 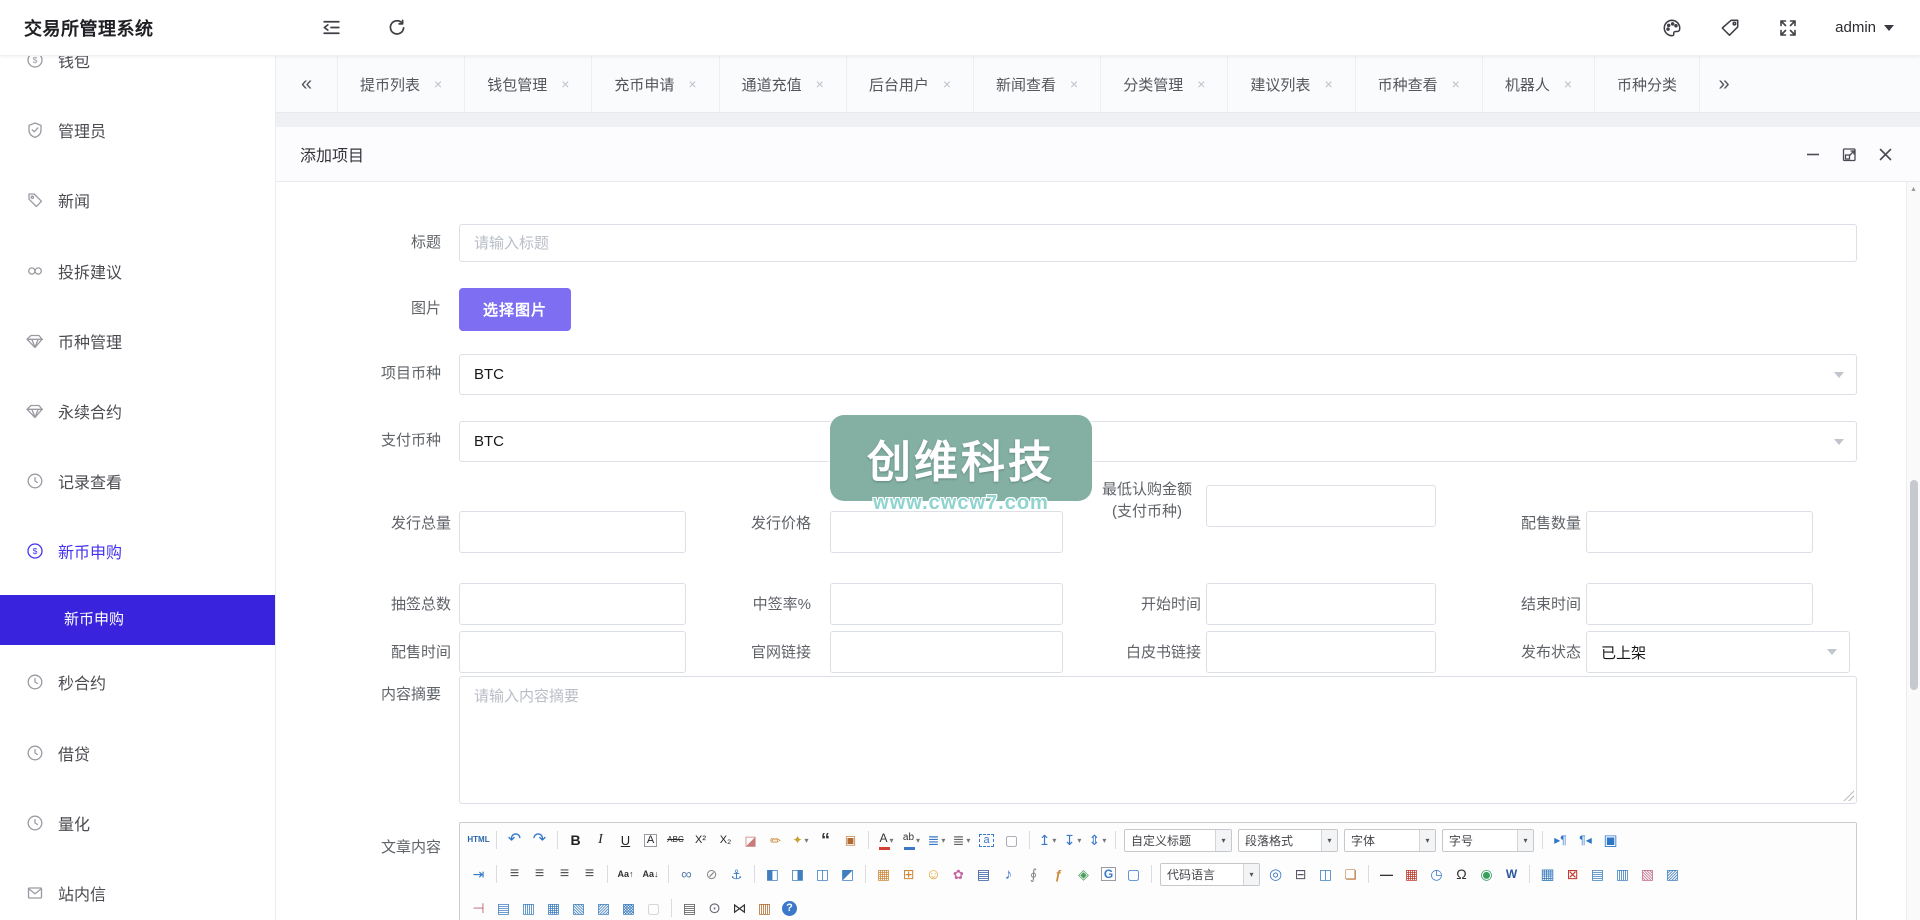 What do you see at coordinates (625, 874) in the screenshot?
I see `font-size-up-icon: Aa↑` at bounding box center [625, 874].